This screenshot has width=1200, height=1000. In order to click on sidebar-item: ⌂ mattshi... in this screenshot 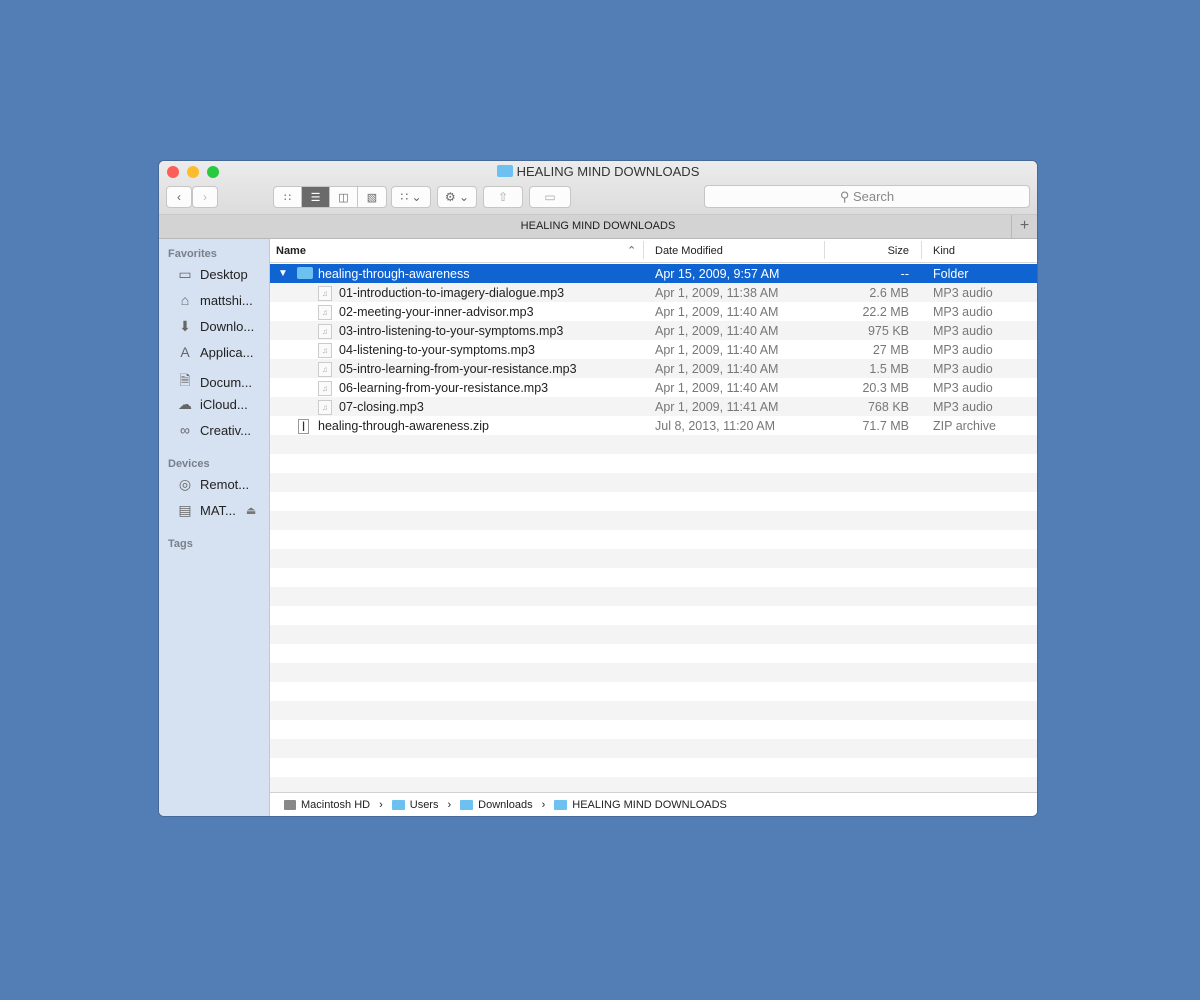, I will do `click(214, 300)`.